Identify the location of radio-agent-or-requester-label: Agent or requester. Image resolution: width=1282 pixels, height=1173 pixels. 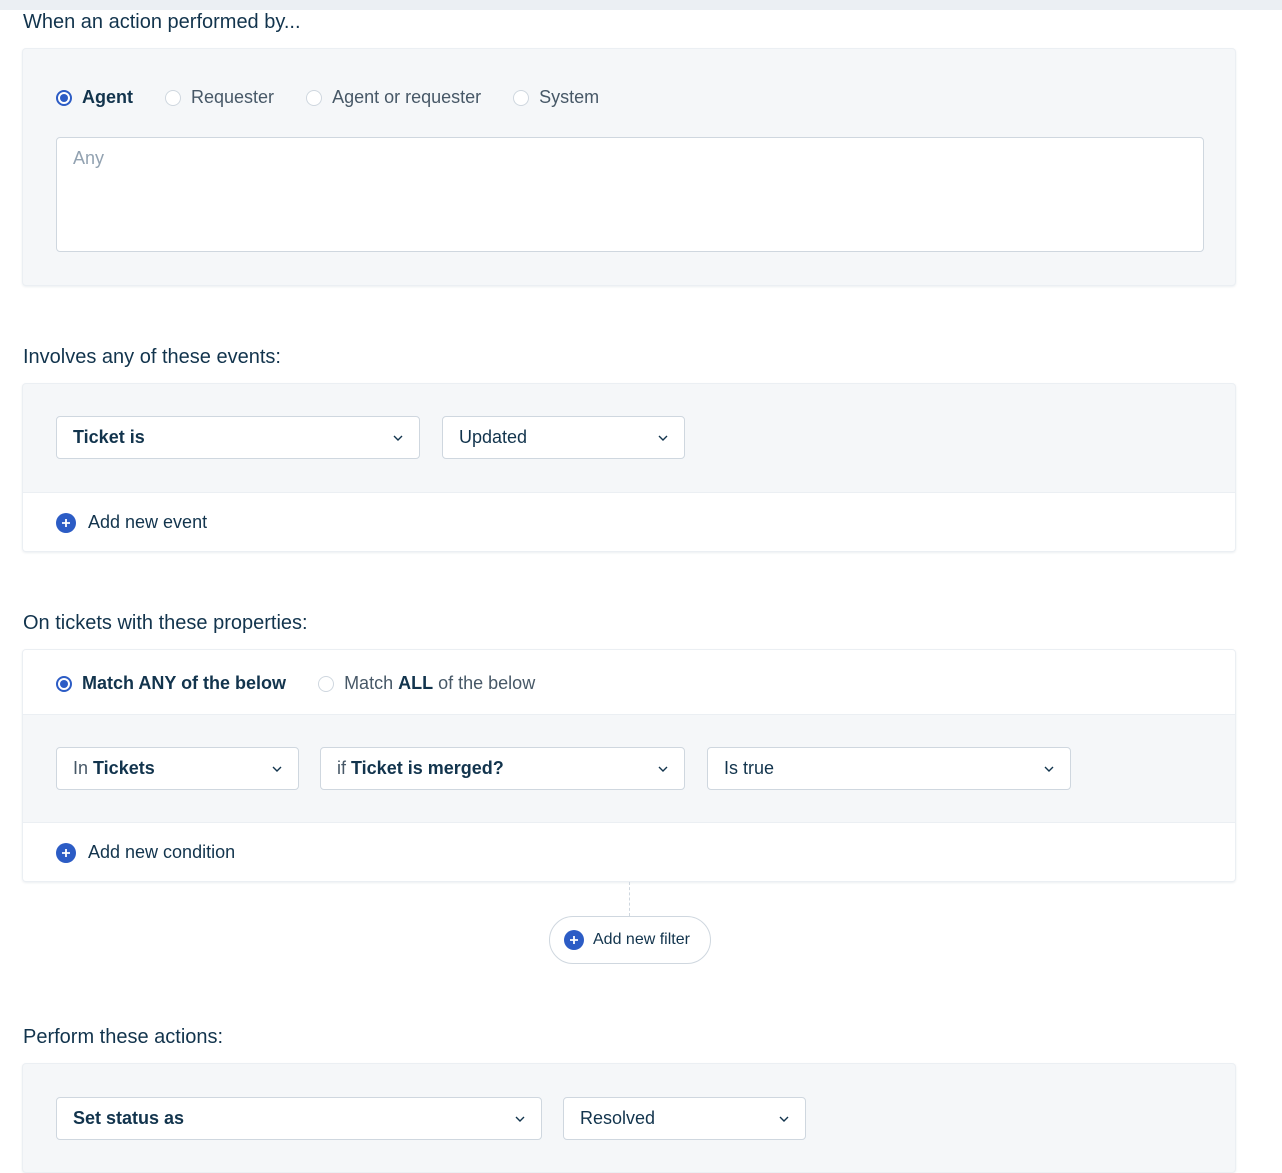
(407, 97).